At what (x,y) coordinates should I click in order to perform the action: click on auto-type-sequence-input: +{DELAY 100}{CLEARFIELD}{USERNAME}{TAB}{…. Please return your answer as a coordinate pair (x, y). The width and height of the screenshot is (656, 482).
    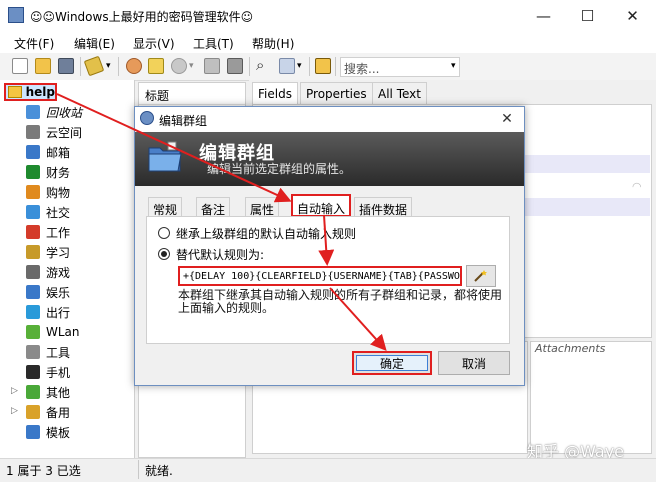
    Looking at the image, I should click on (320, 276).